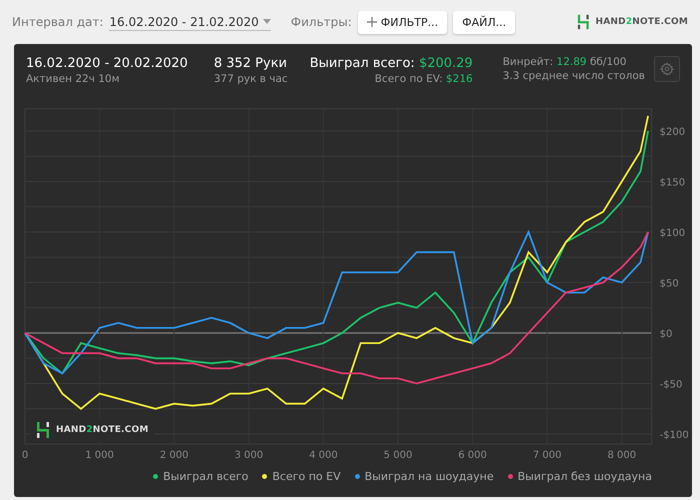 The image size is (700, 500). Describe the element at coordinates (251, 63) in the screenshot. I see `hands-count: 8 352 Руки` at that location.